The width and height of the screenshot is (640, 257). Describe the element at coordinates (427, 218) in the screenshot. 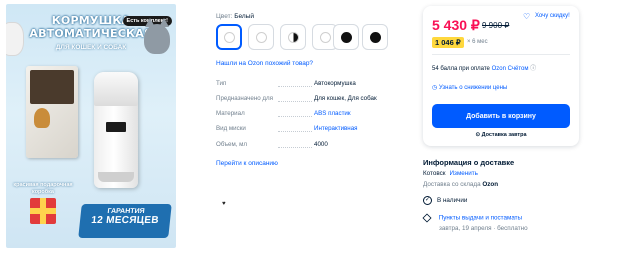

I see `box-icon` at that location.